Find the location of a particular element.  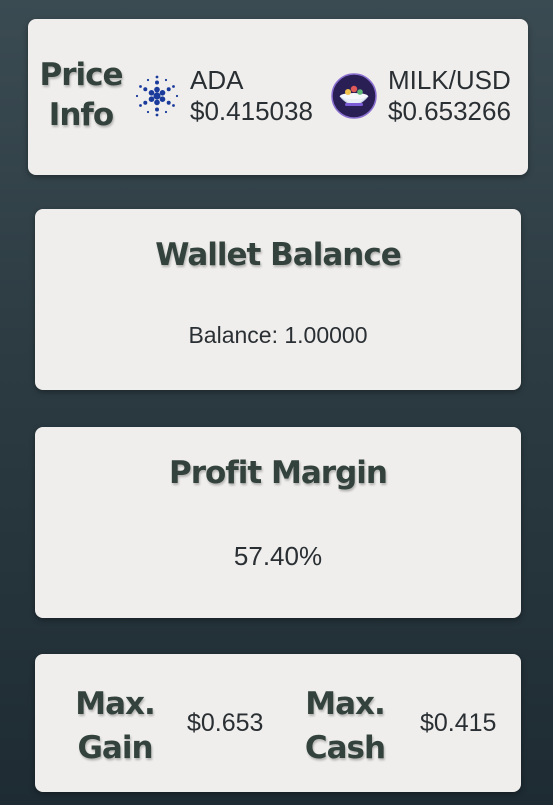

max-cash-label-line2: Cash is located at coordinates (345, 748).